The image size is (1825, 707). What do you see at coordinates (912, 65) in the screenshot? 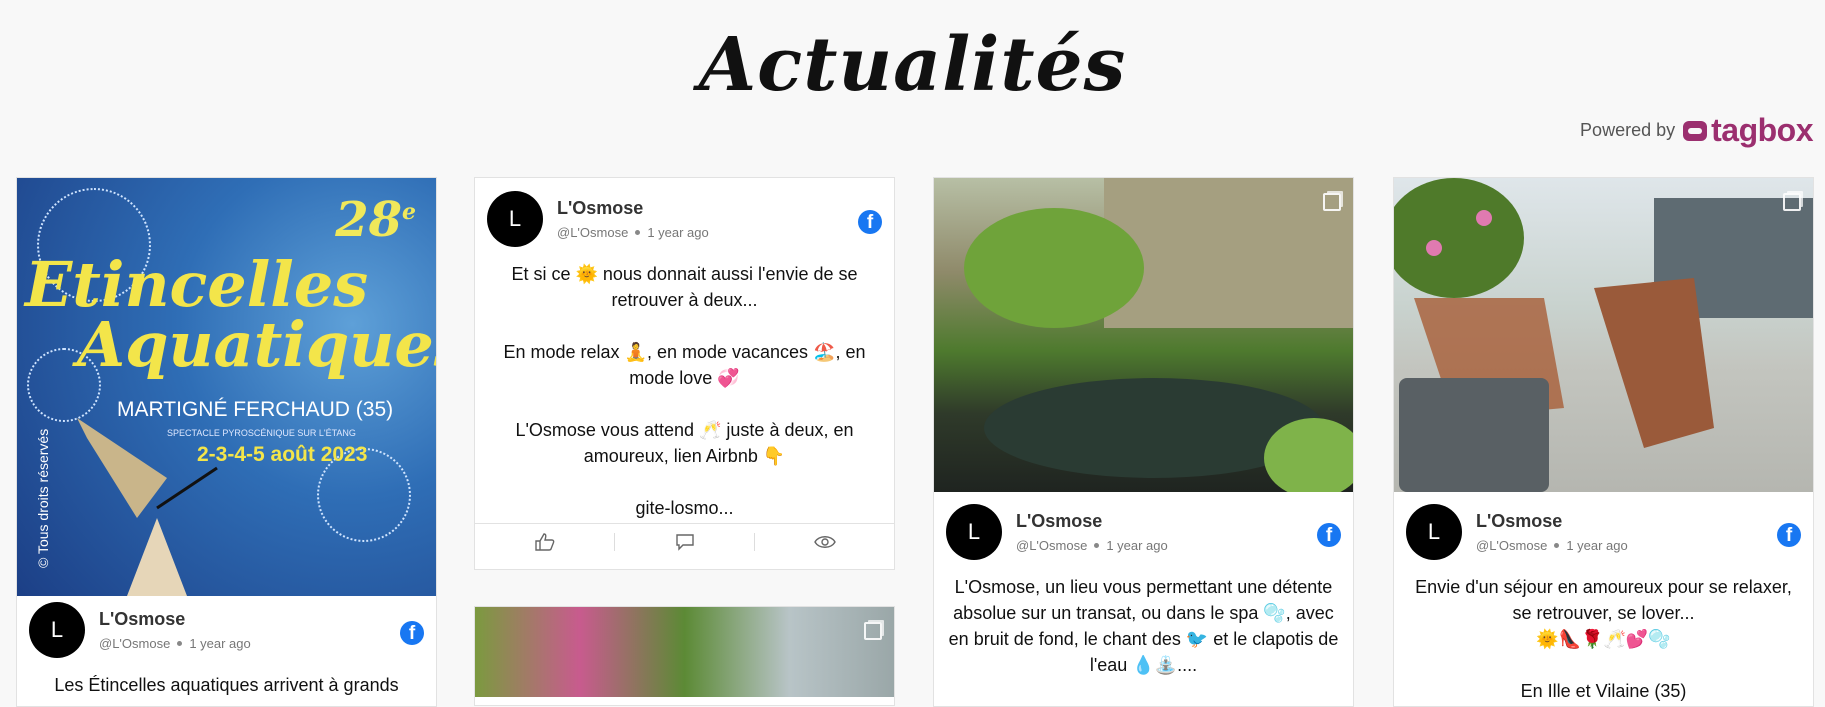
I see `page-title: Actualités` at bounding box center [912, 65].